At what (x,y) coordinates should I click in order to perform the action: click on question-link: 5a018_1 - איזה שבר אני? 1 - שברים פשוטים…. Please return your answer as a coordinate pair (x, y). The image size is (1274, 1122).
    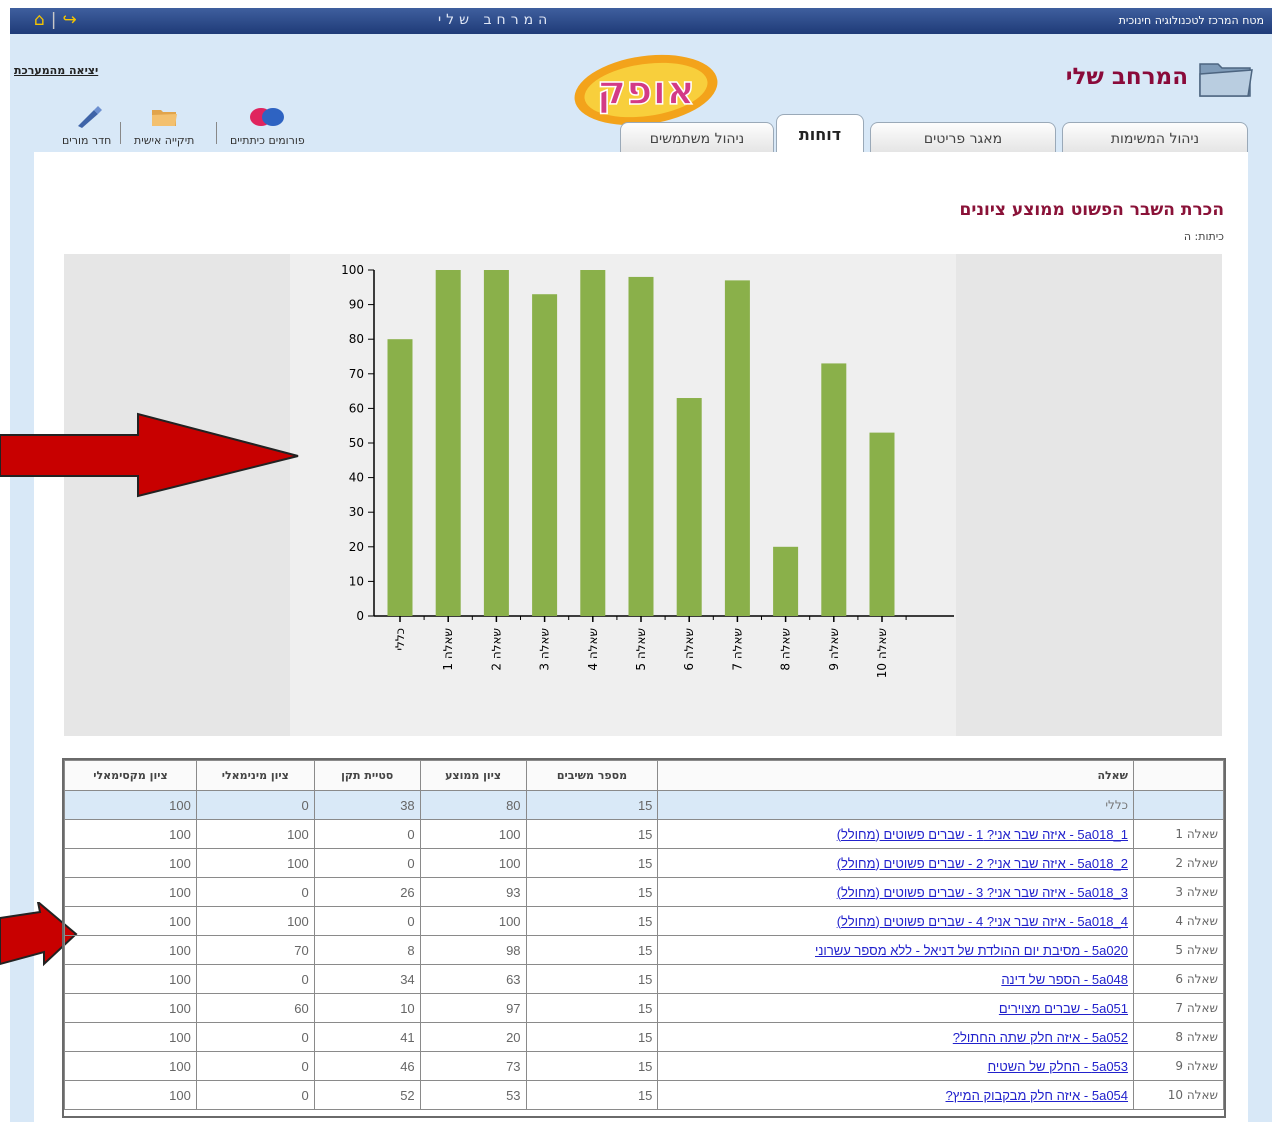
    Looking at the image, I should click on (982, 834).